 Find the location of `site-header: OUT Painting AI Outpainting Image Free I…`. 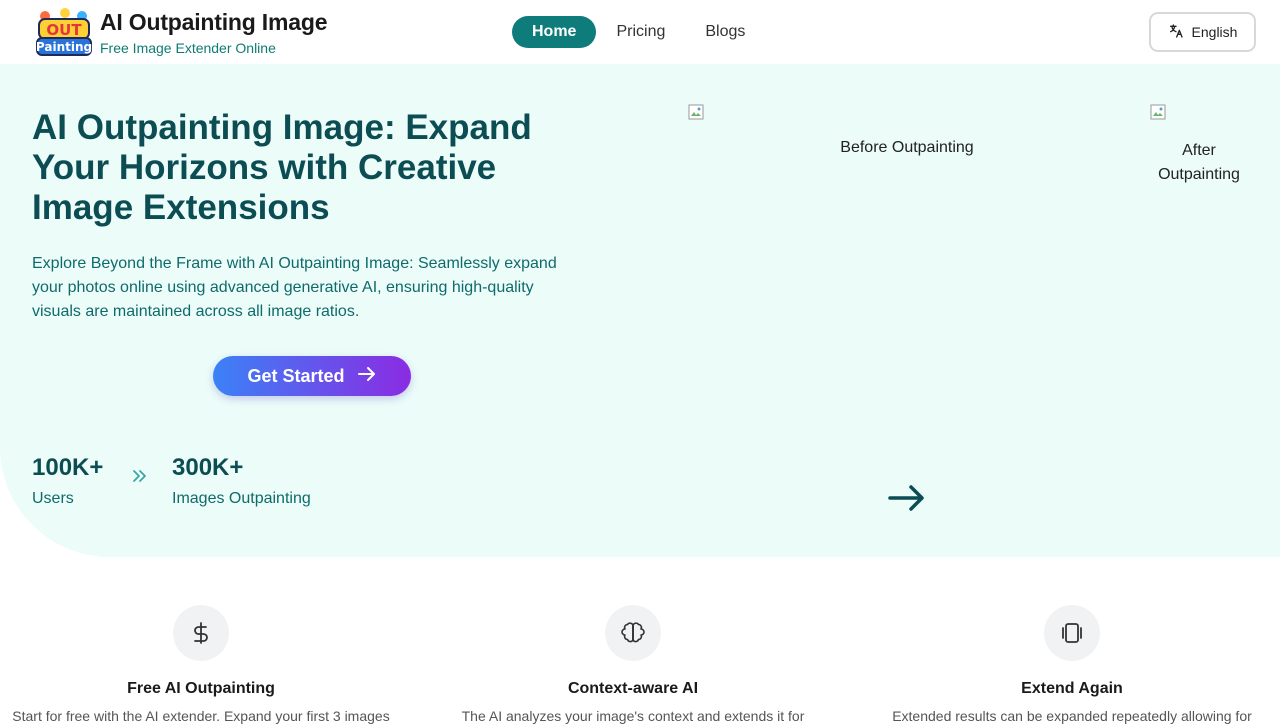

site-header: OUT Painting AI Outpainting Image Free I… is located at coordinates (640, 32).